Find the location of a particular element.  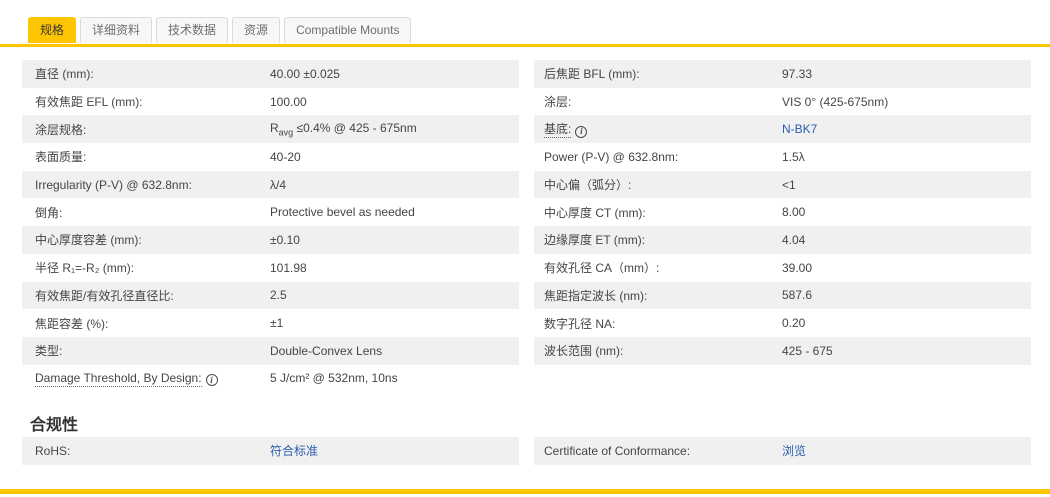

table-row-centering: 中心偏（弧分）: <1 is located at coordinates (782, 184).